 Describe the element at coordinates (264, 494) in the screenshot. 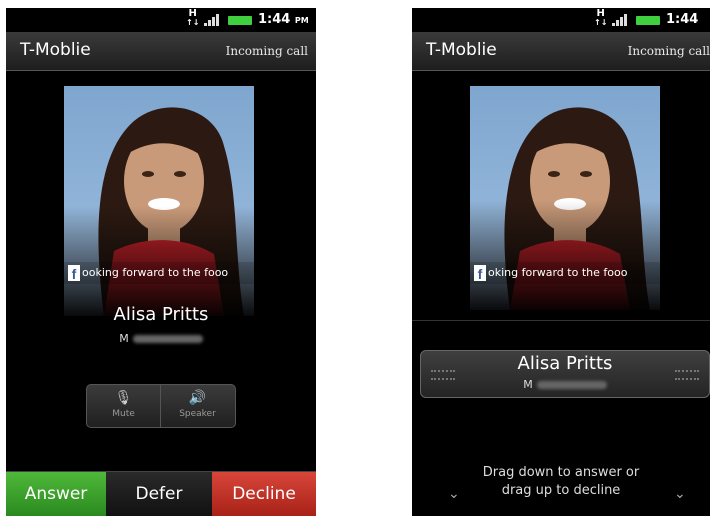

I see `decline-button: Decline` at that location.